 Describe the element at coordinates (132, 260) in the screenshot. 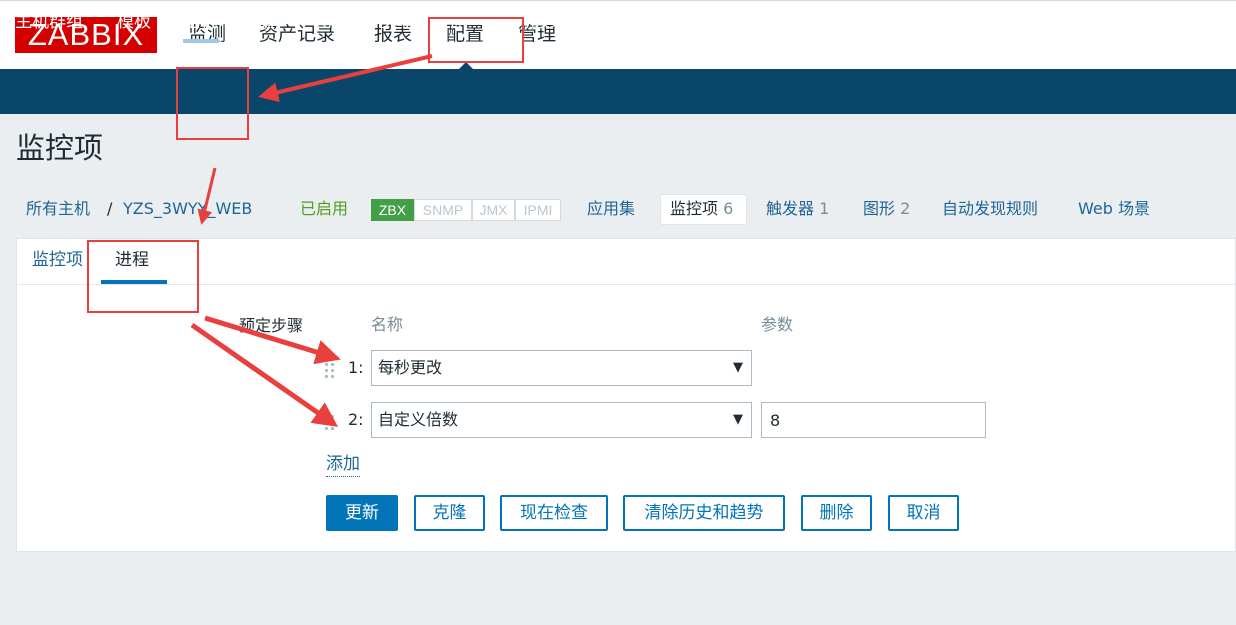

I see `form-tab-preprocessing: 进程` at that location.